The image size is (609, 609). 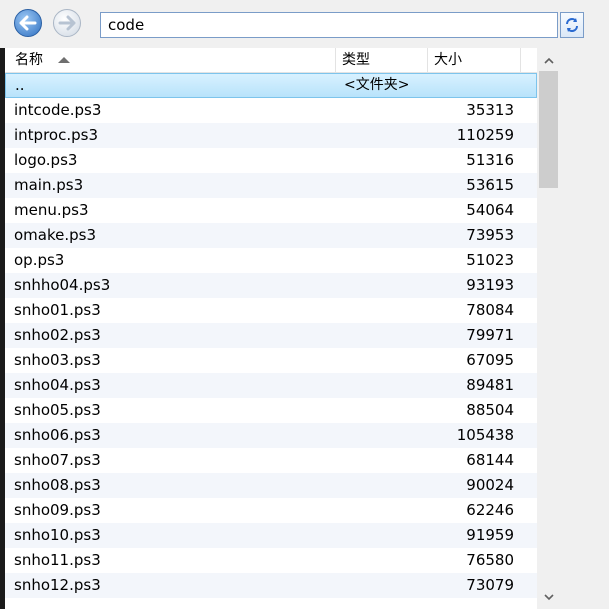 What do you see at coordinates (57, 460) in the screenshot?
I see `file-name: snho07.ps3` at bounding box center [57, 460].